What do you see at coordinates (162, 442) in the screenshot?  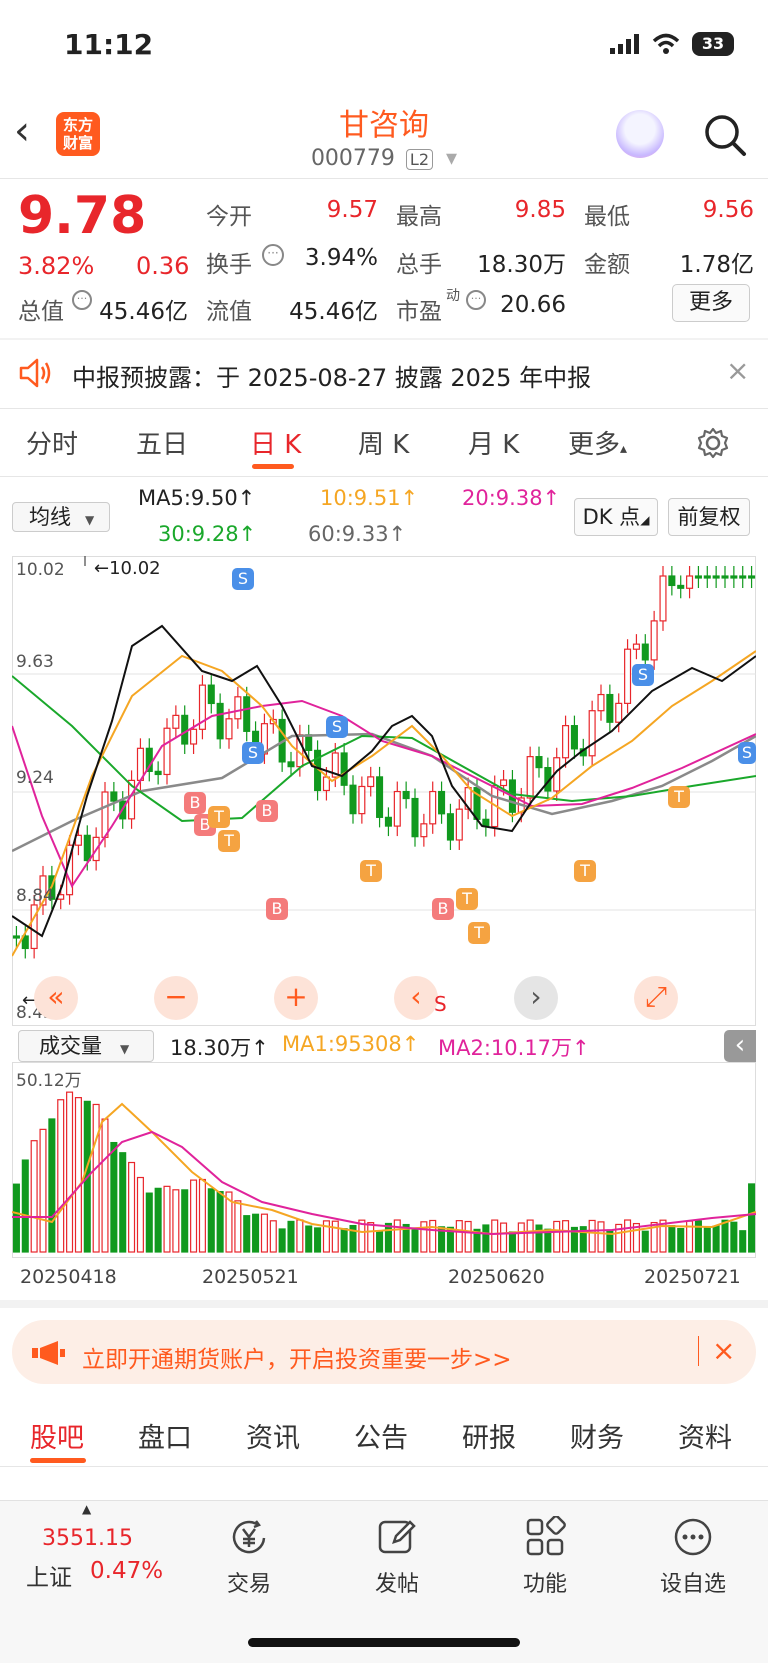 I see `tab-5day: 五日` at bounding box center [162, 442].